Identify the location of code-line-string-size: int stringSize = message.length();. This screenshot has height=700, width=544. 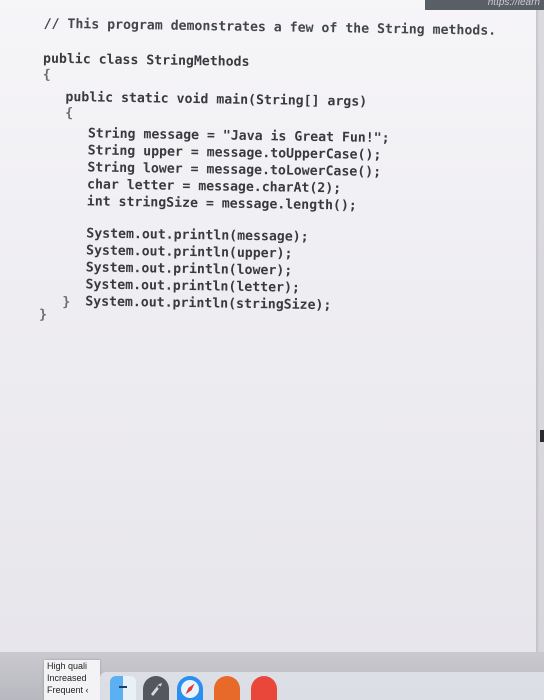
(221, 204).